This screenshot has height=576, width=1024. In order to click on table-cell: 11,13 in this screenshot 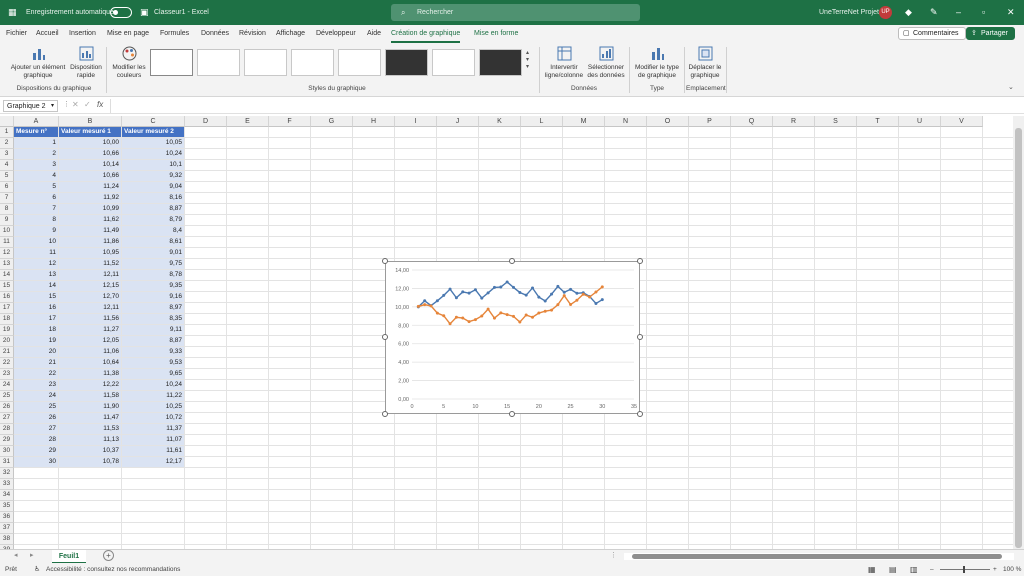, I will do `click(90, 440)`.